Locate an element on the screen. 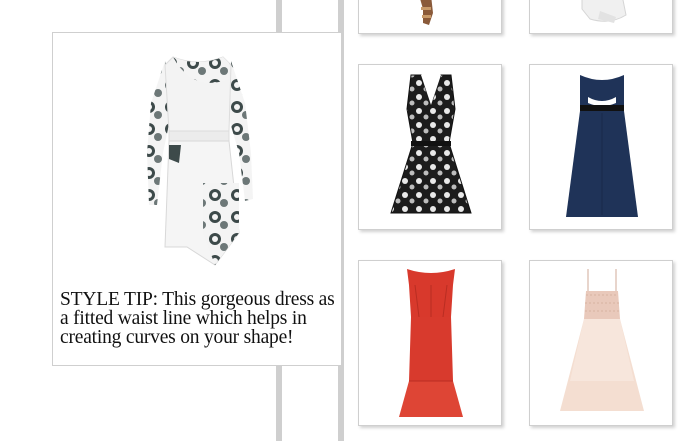  red-off-shoulder-maxi-dress-icon is located at coordinates (431, 343).